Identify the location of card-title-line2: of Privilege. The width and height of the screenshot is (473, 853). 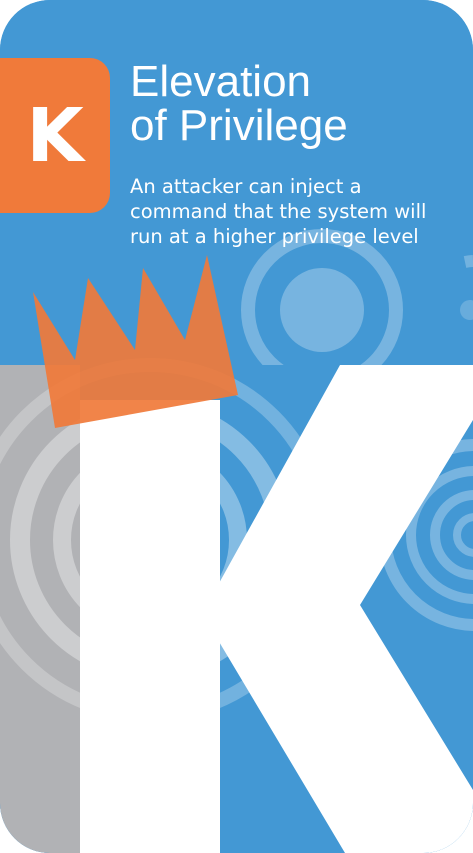
(239, 125).